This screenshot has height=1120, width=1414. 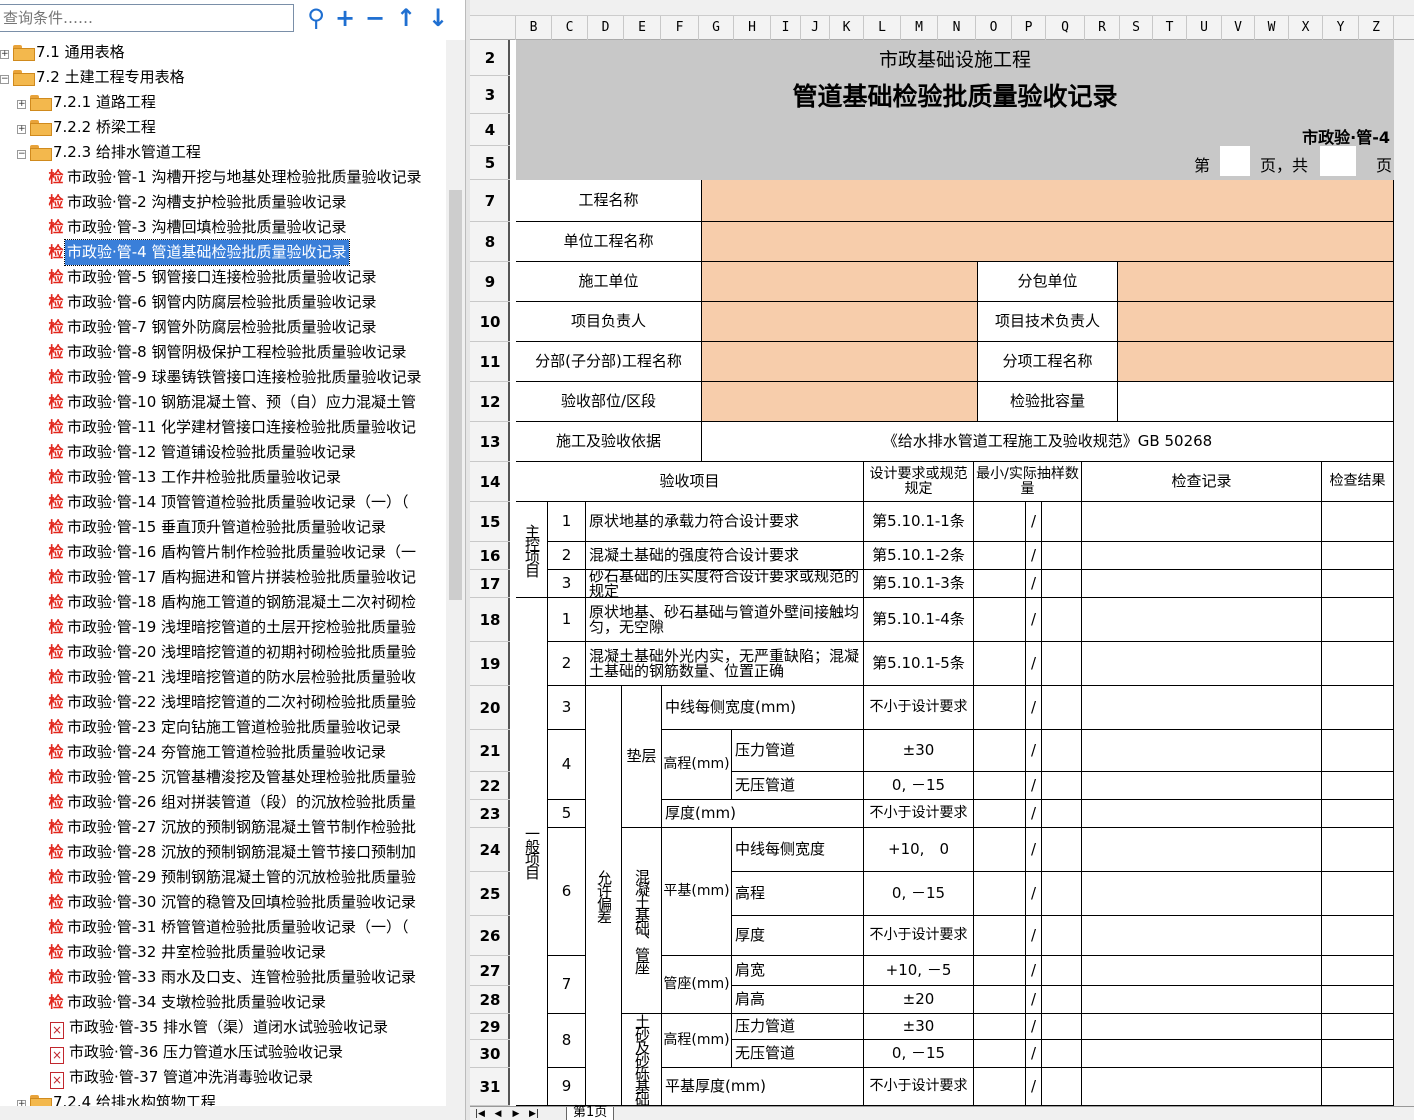 I want to click on tree-leaf-item: 检市政验·管-12 管道铺设检验批质量验收记录, so click(x=202, y=452).